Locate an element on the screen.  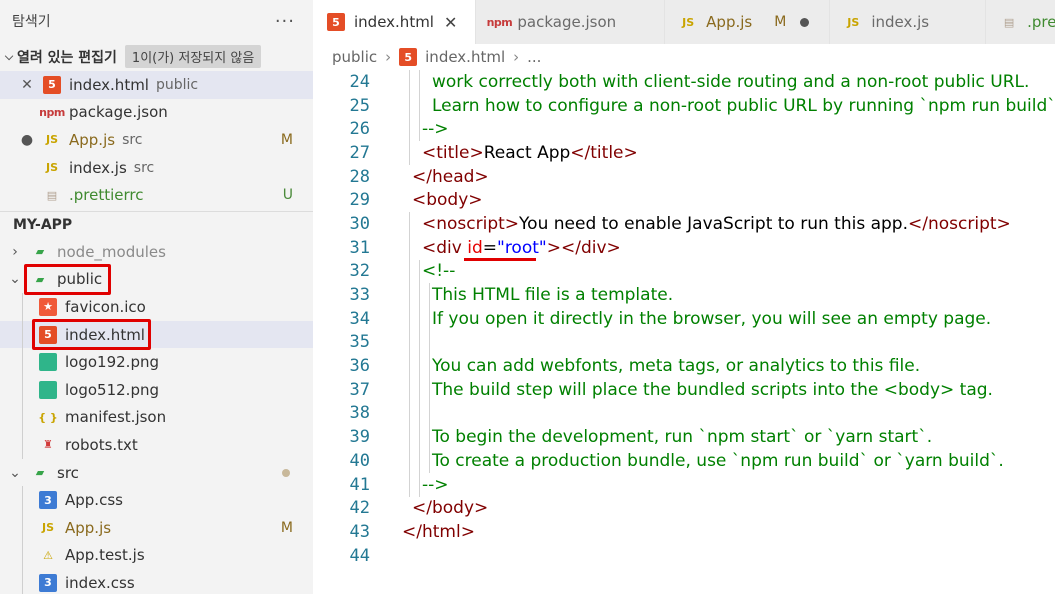
tab--prettierrc: ▤.prettierrcU is located at coordinates (1020, 22).